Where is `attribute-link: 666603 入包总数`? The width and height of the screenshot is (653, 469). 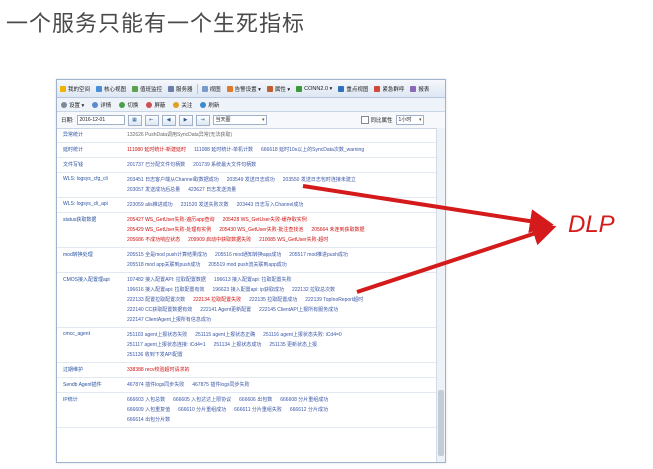 attribute-link: 666603 入包总数 is located at coordinates (146, 400).